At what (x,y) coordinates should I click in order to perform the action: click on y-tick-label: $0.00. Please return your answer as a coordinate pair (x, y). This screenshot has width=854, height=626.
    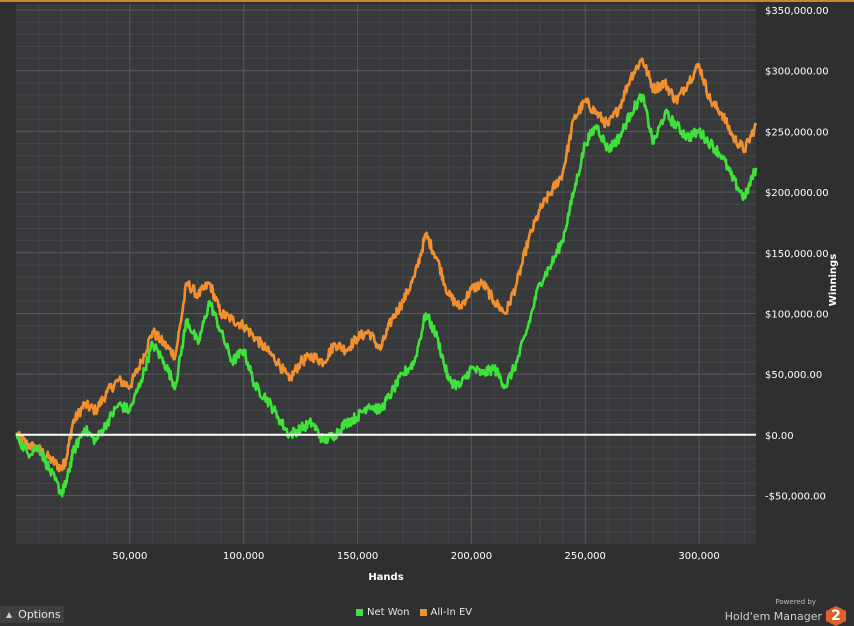
    Looking at the image, I should click on (779, 436).